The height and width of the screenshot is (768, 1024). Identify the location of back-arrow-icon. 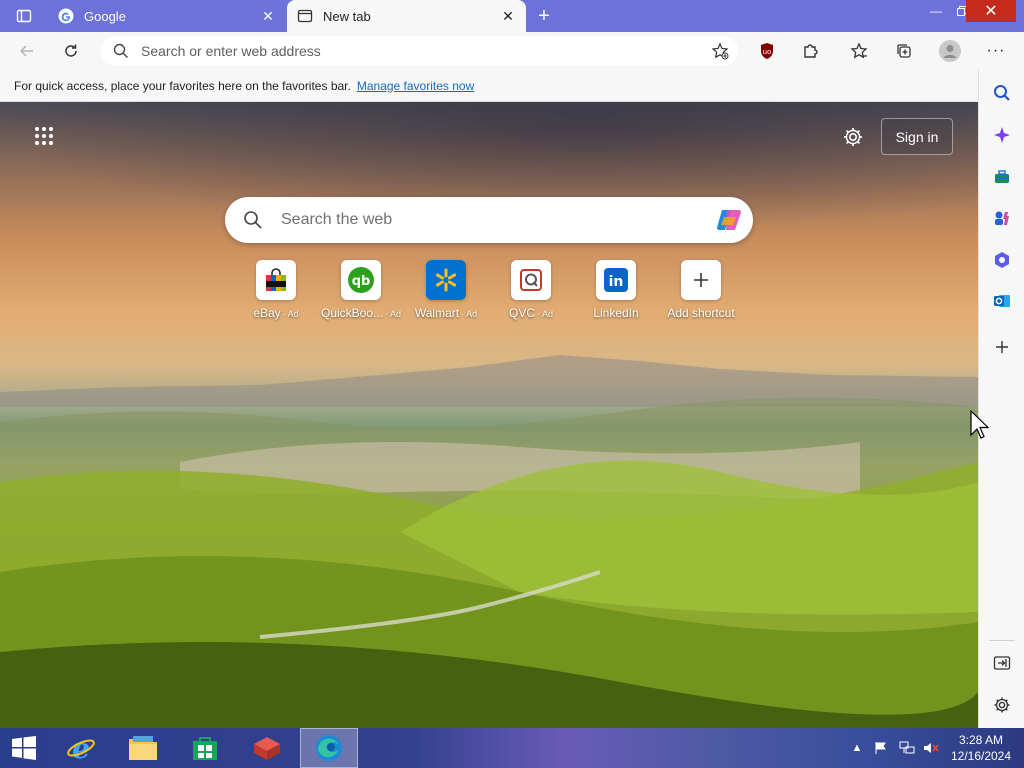
(26, 51).